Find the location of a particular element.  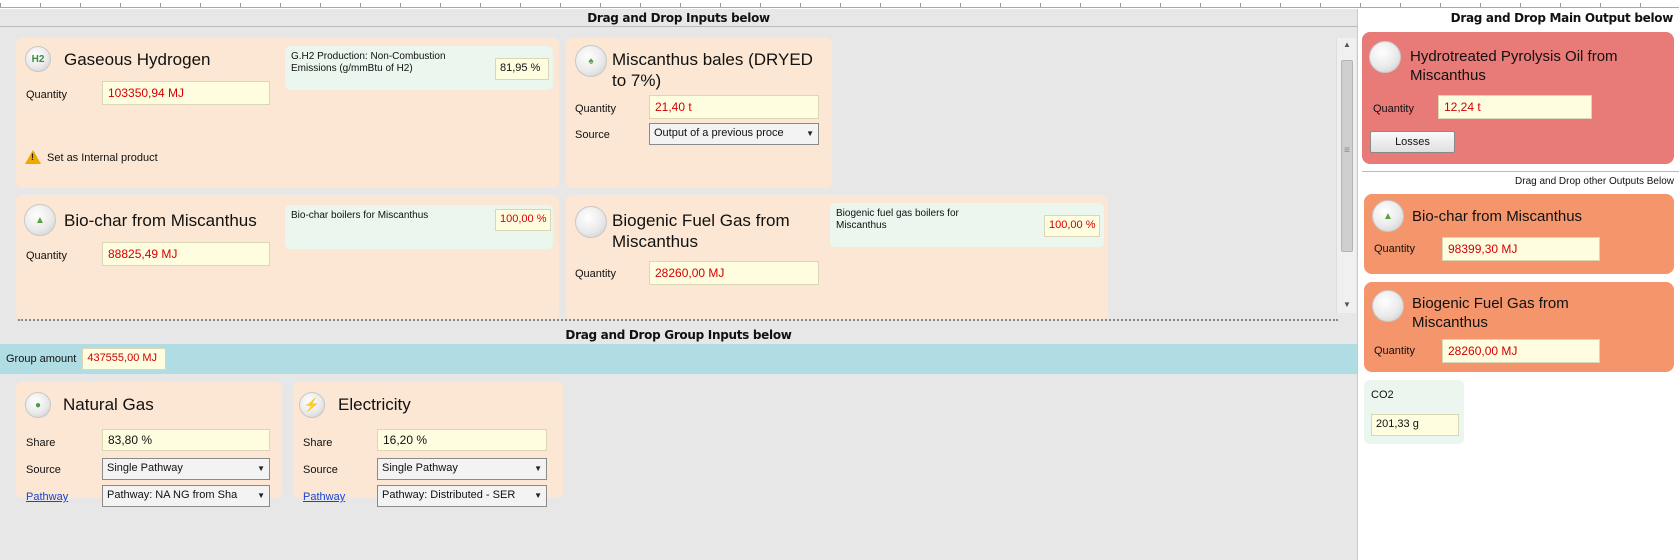

scroll-up-icon: ▲ is located at coordinates (1347, 44).